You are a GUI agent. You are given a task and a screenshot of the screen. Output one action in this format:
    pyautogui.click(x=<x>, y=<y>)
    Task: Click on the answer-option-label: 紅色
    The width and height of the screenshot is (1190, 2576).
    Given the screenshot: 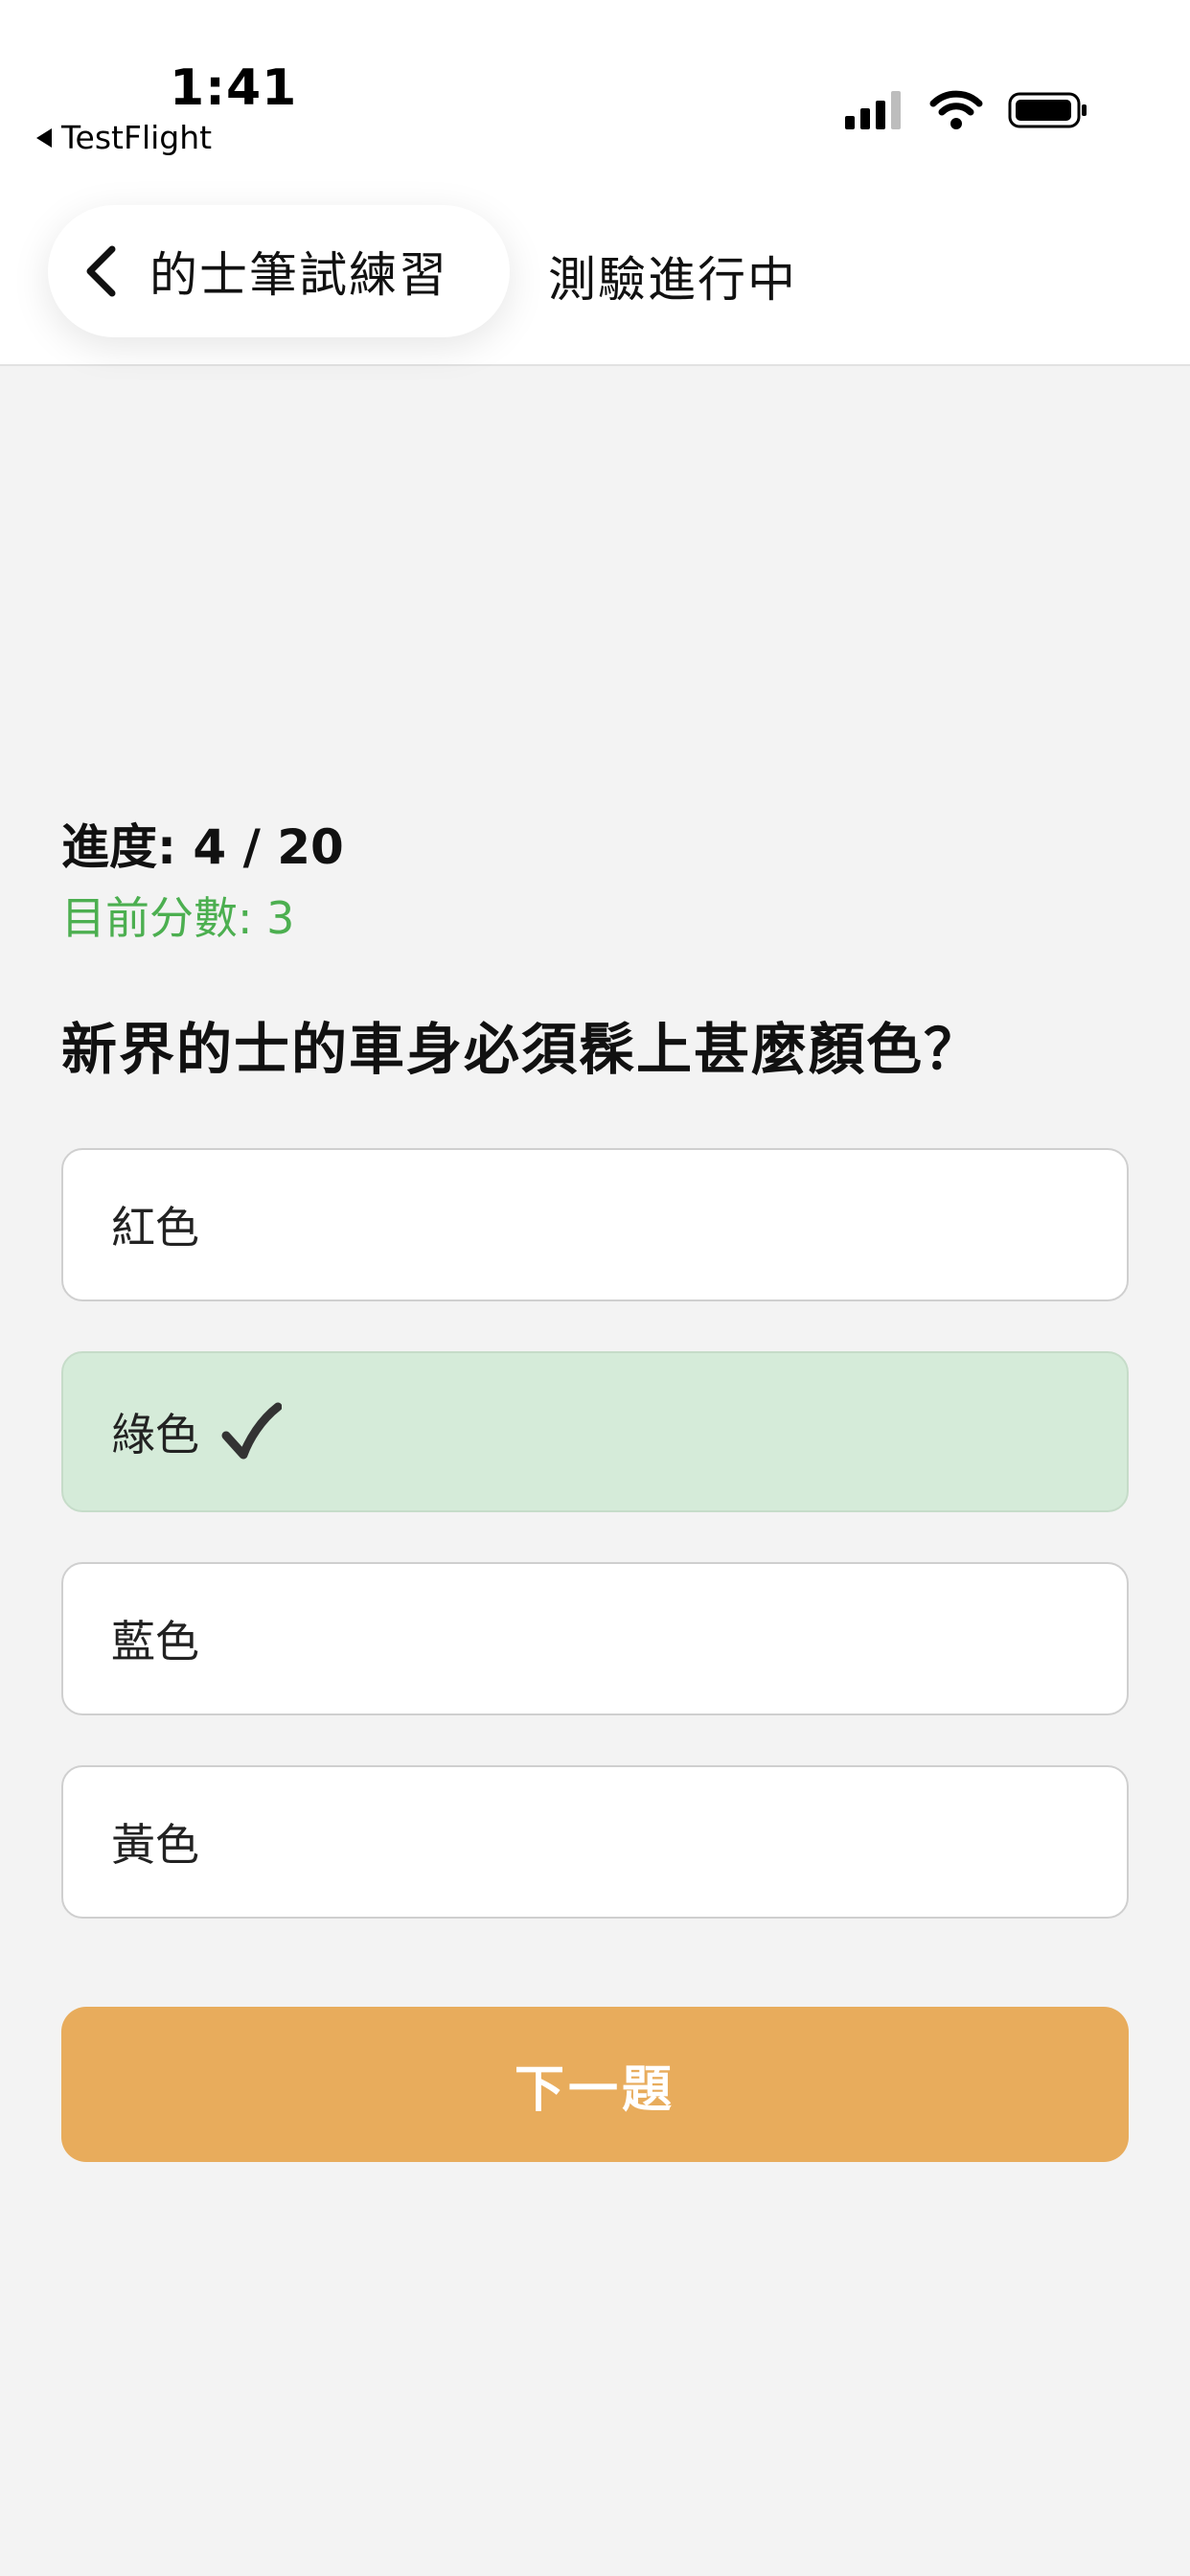 What is the action you would take?
    pyautogui.click(x=155, y=1228)
    